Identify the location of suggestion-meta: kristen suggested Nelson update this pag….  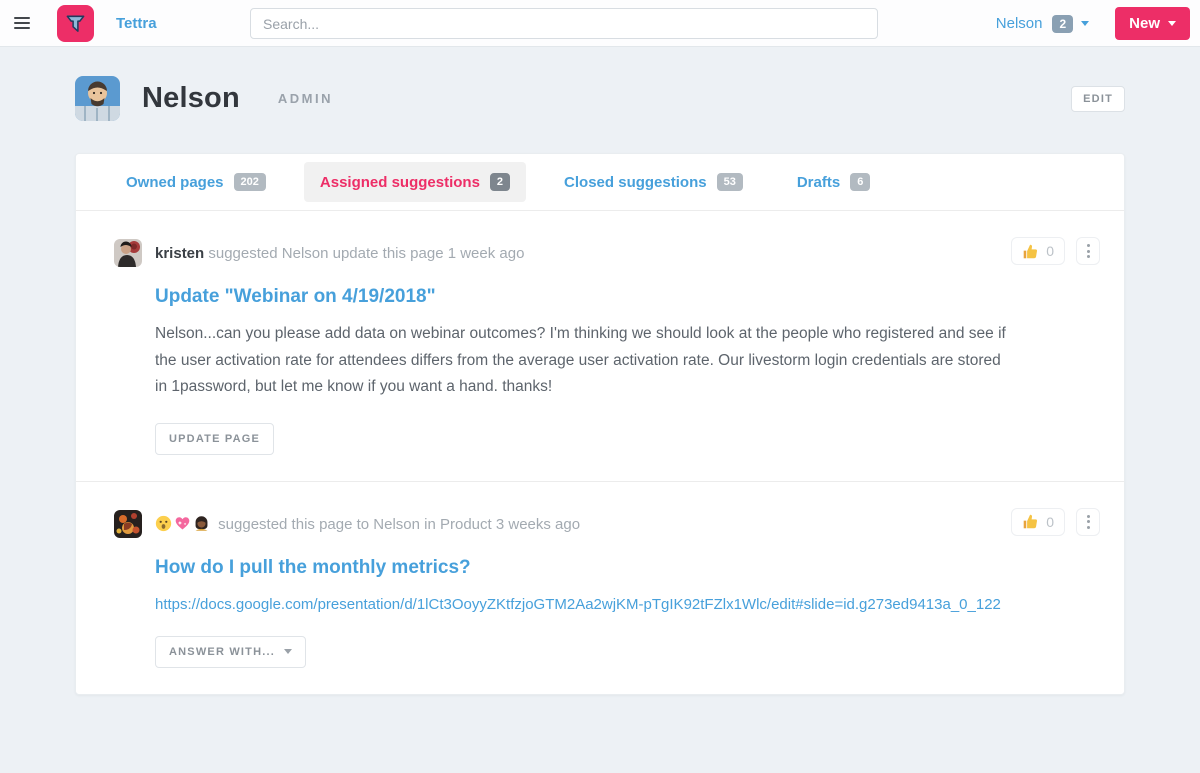
(339, 253).